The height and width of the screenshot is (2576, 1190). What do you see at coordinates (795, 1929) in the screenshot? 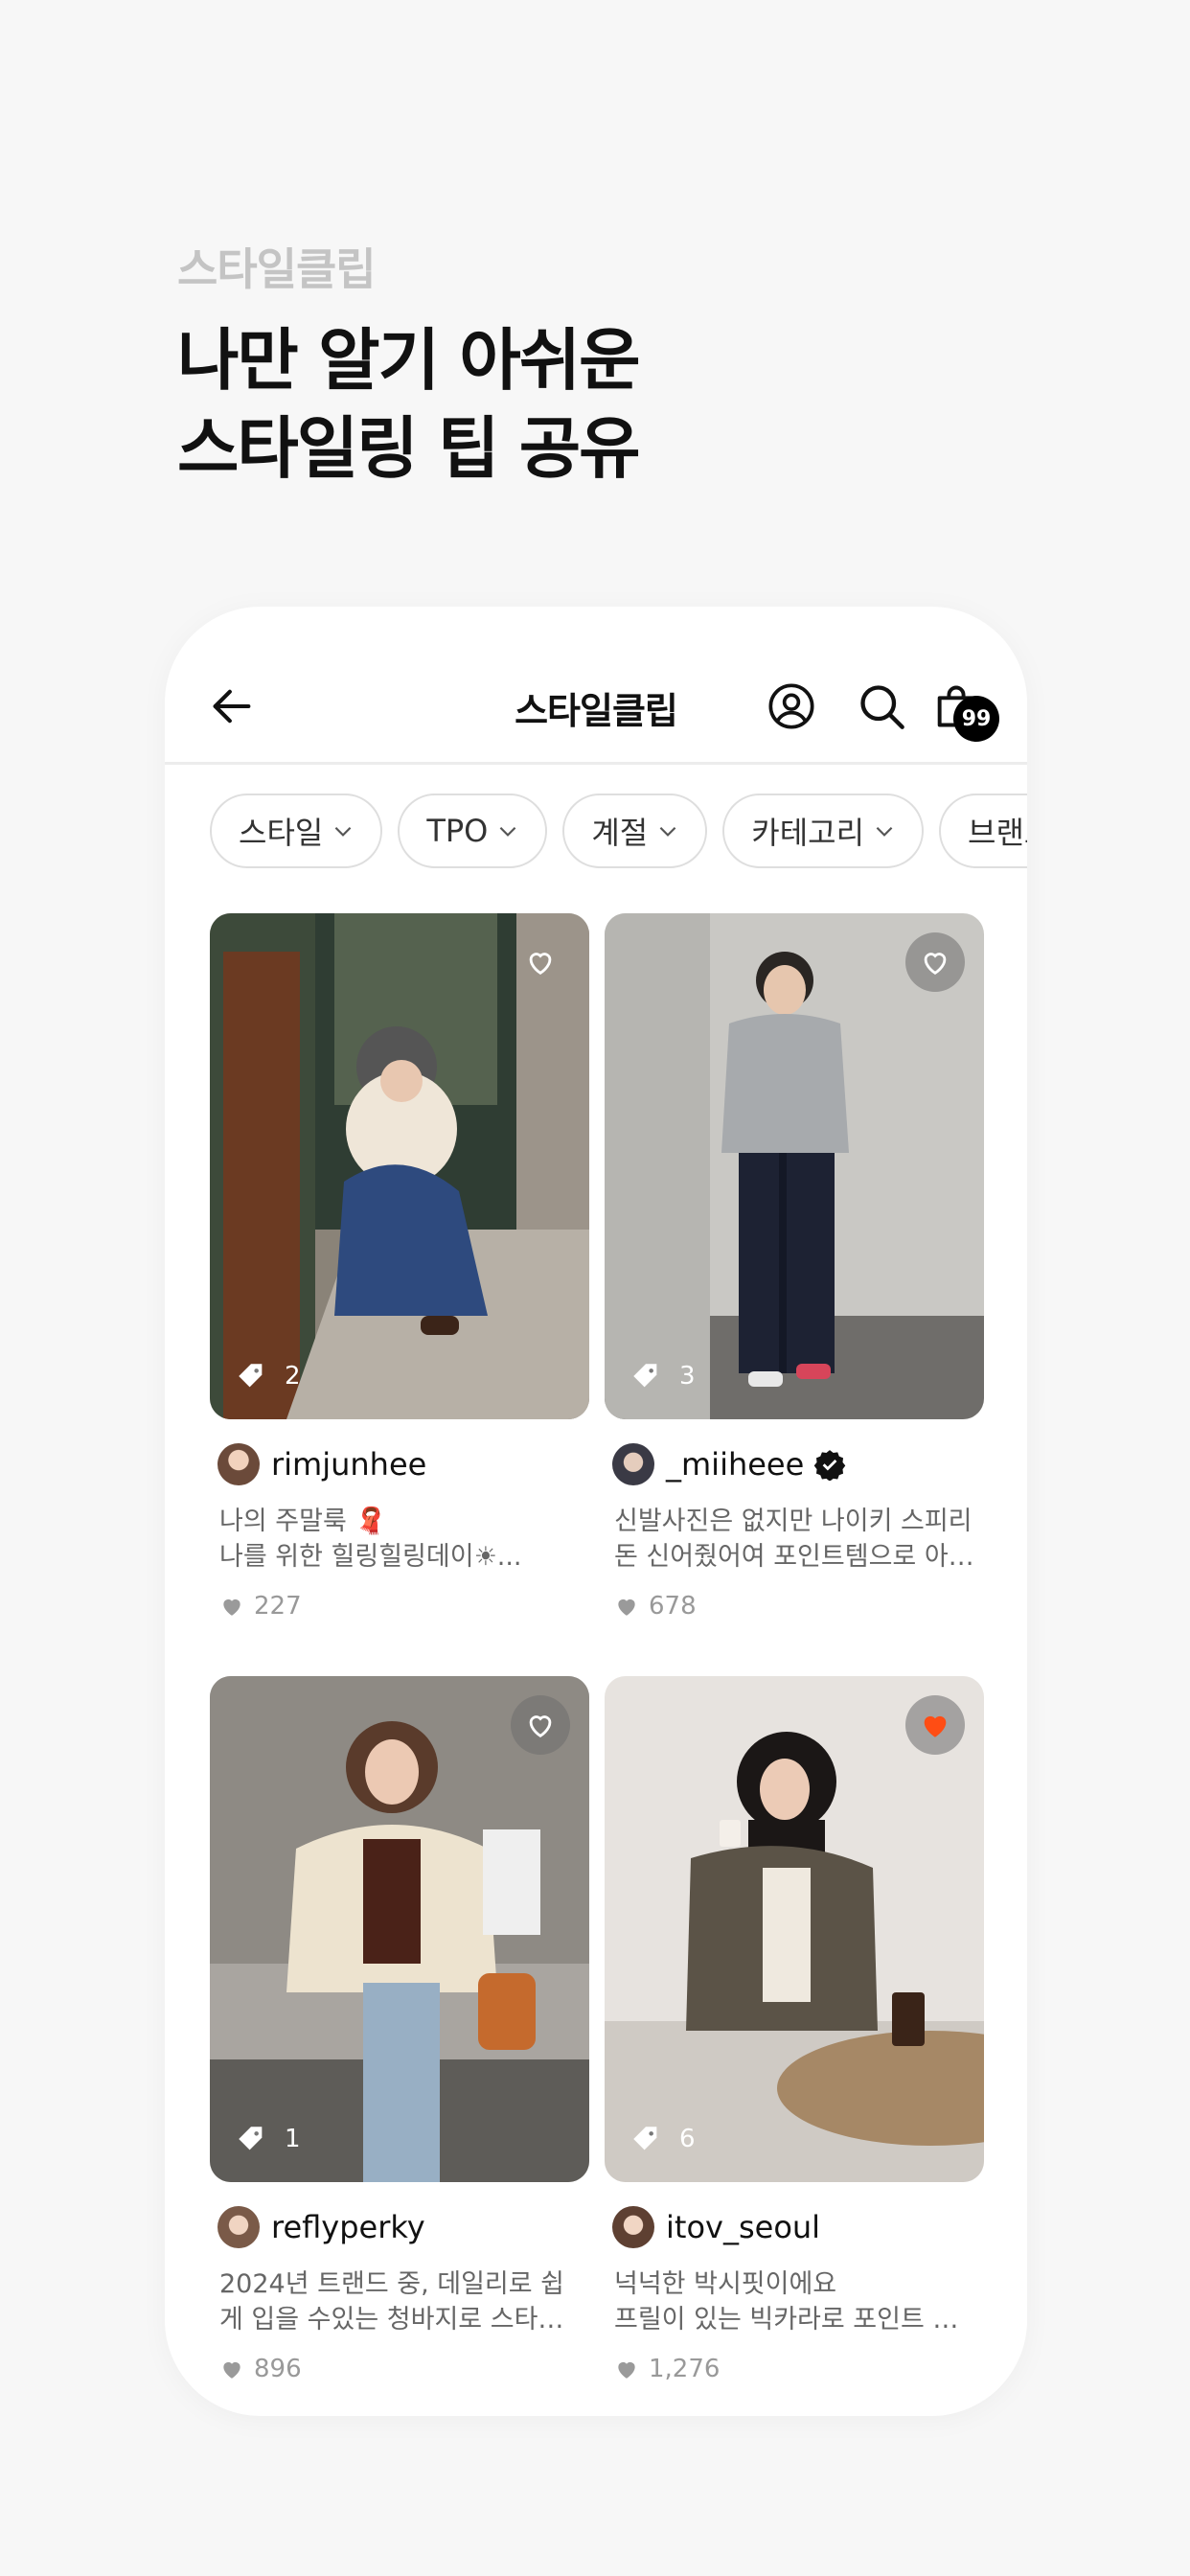
I see `post-photo: 6` at bounding box center [795, 1929].